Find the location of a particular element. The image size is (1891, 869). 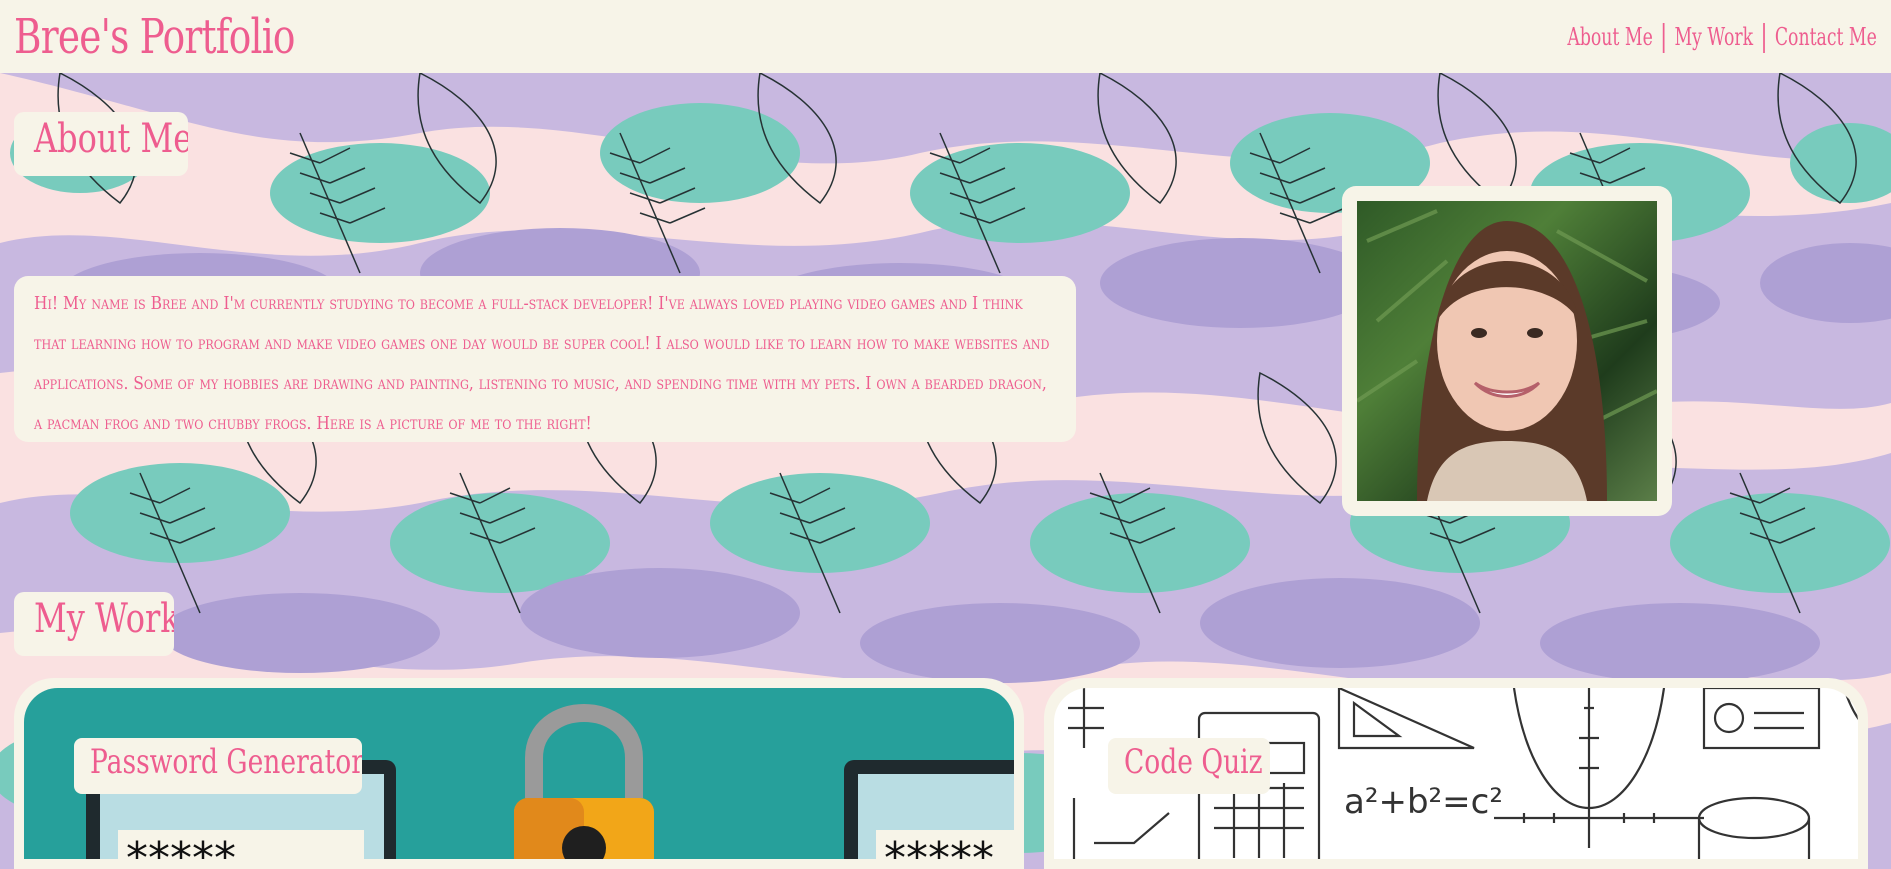

work-section-title: My Work is located at coordinates (94, 624).